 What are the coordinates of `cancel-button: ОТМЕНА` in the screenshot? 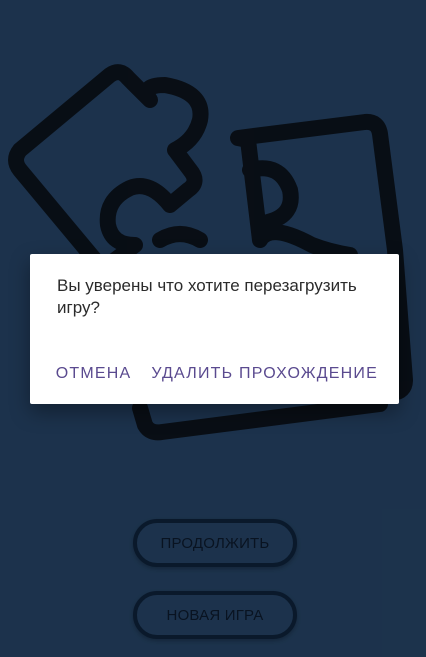 It's located at (94, 374).